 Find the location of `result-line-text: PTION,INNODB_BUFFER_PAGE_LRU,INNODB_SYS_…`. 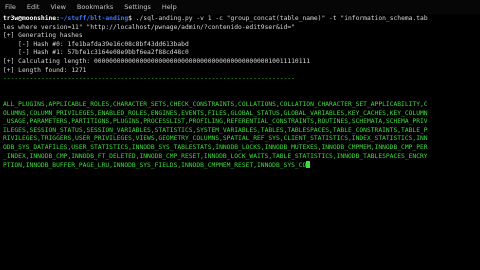

result-line-text: PTION,INNODB_BUFFER_PAGE_LRU,INNODB_SYS_… is located at coordinates (155, 166).